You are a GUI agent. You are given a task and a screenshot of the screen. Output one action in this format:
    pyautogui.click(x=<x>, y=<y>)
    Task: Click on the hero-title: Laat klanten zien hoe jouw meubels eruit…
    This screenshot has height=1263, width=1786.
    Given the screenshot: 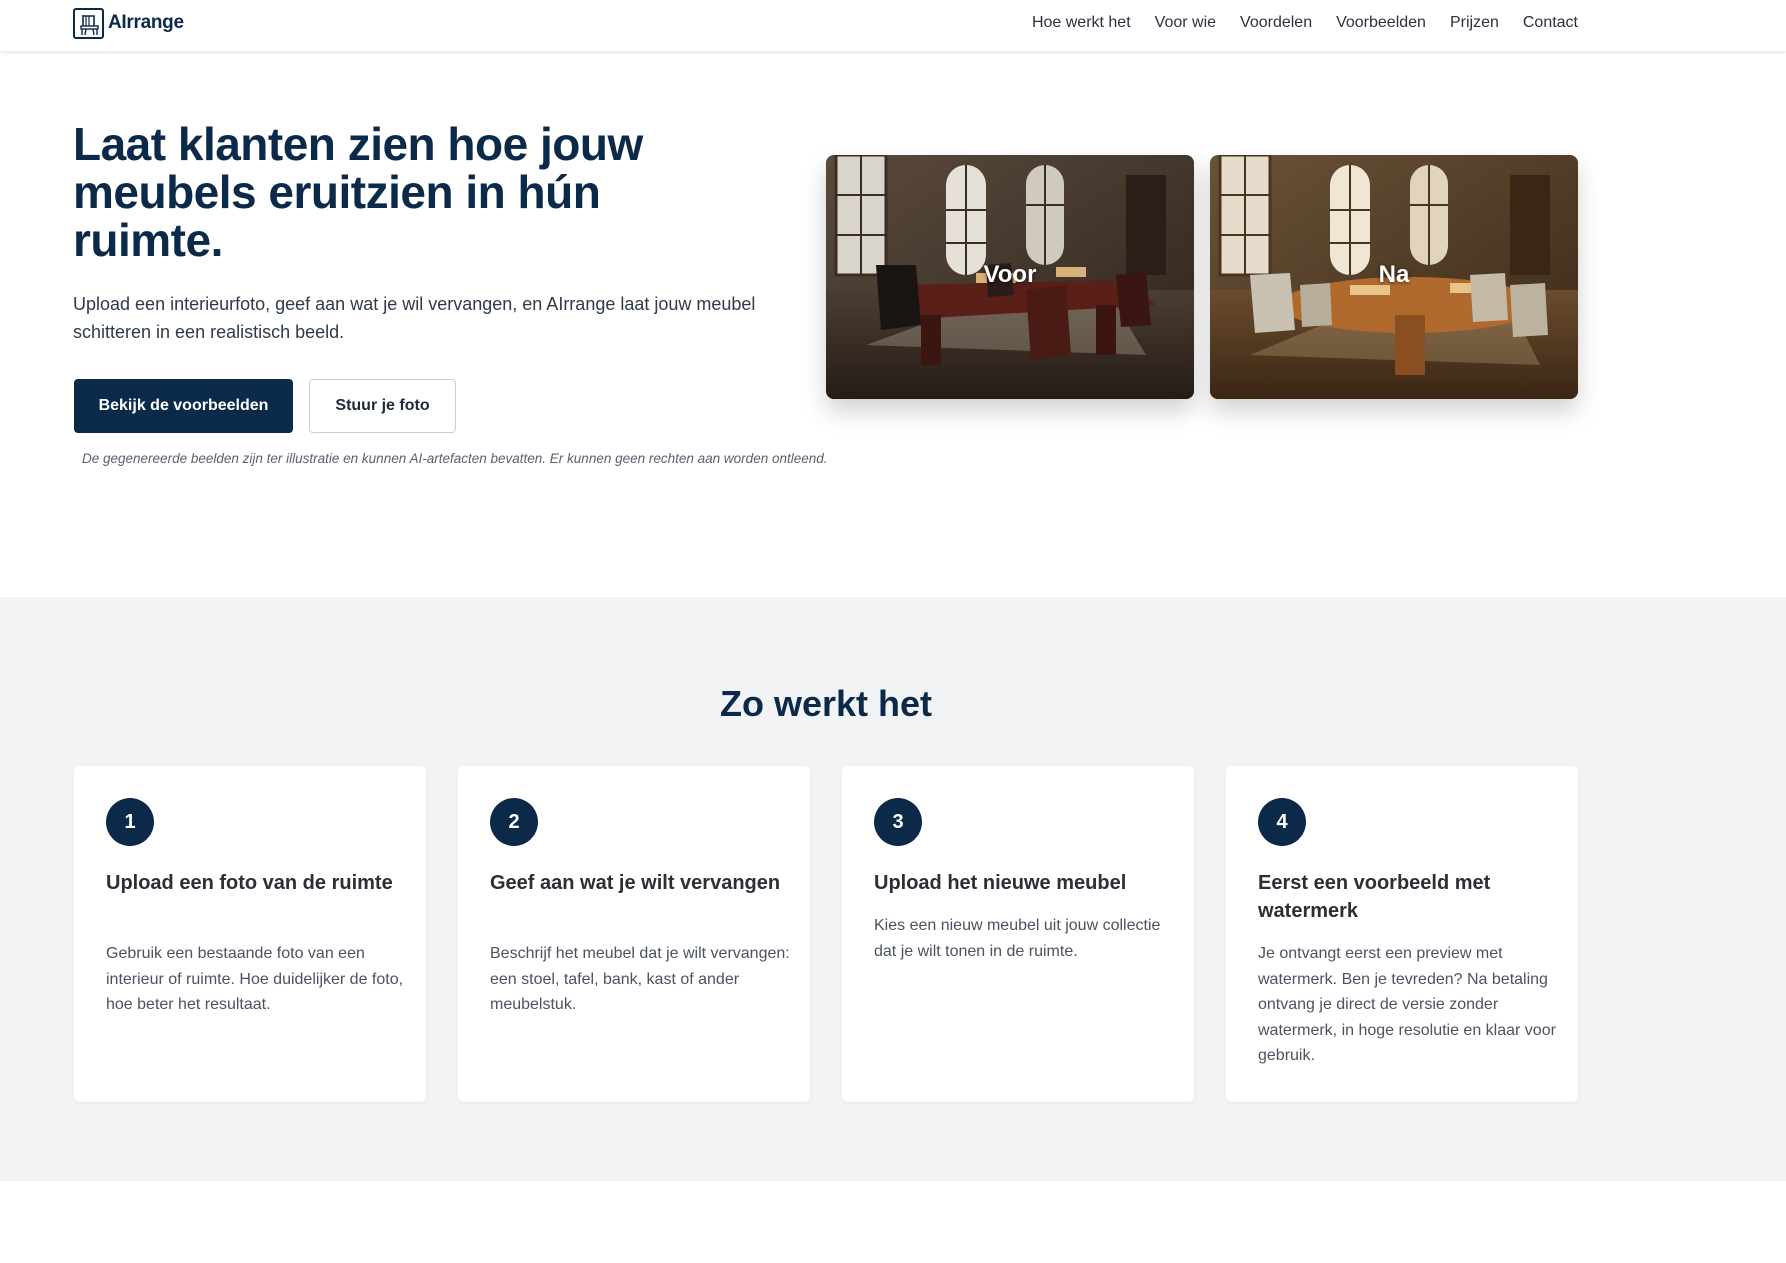 What is the action you would take?
    pyautogui.click(x=358, y=192)
    